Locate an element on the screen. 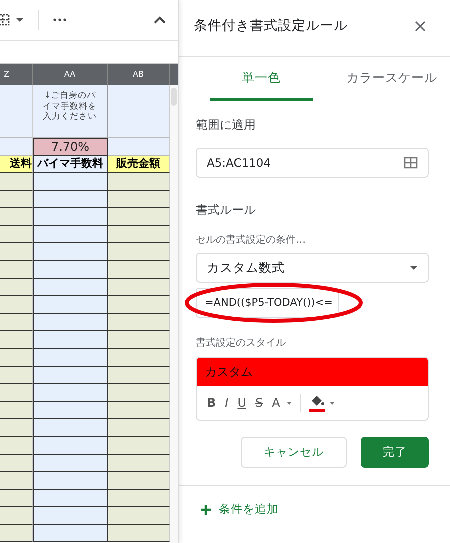 The height and width of the screenshot is (543, 450). range-field: A5:AC1104 is located at coordinates (312, 163).